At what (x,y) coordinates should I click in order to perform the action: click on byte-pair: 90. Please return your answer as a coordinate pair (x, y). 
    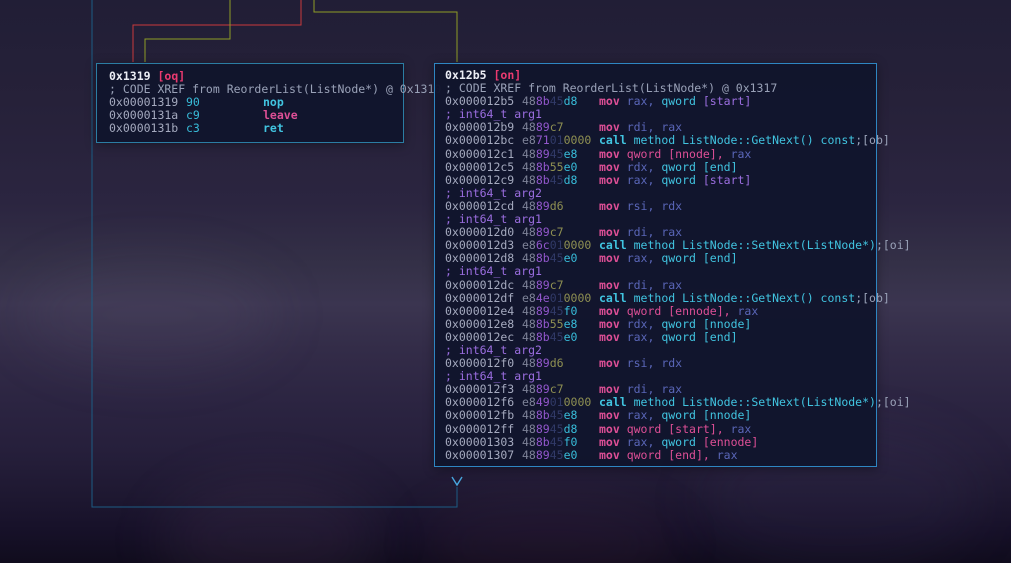
    Looking at the image, I should click on (193, 102).